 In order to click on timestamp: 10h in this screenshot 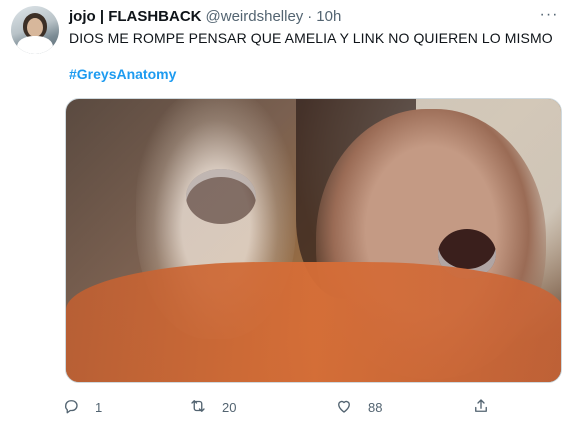, I will do `click(328, 16)`.